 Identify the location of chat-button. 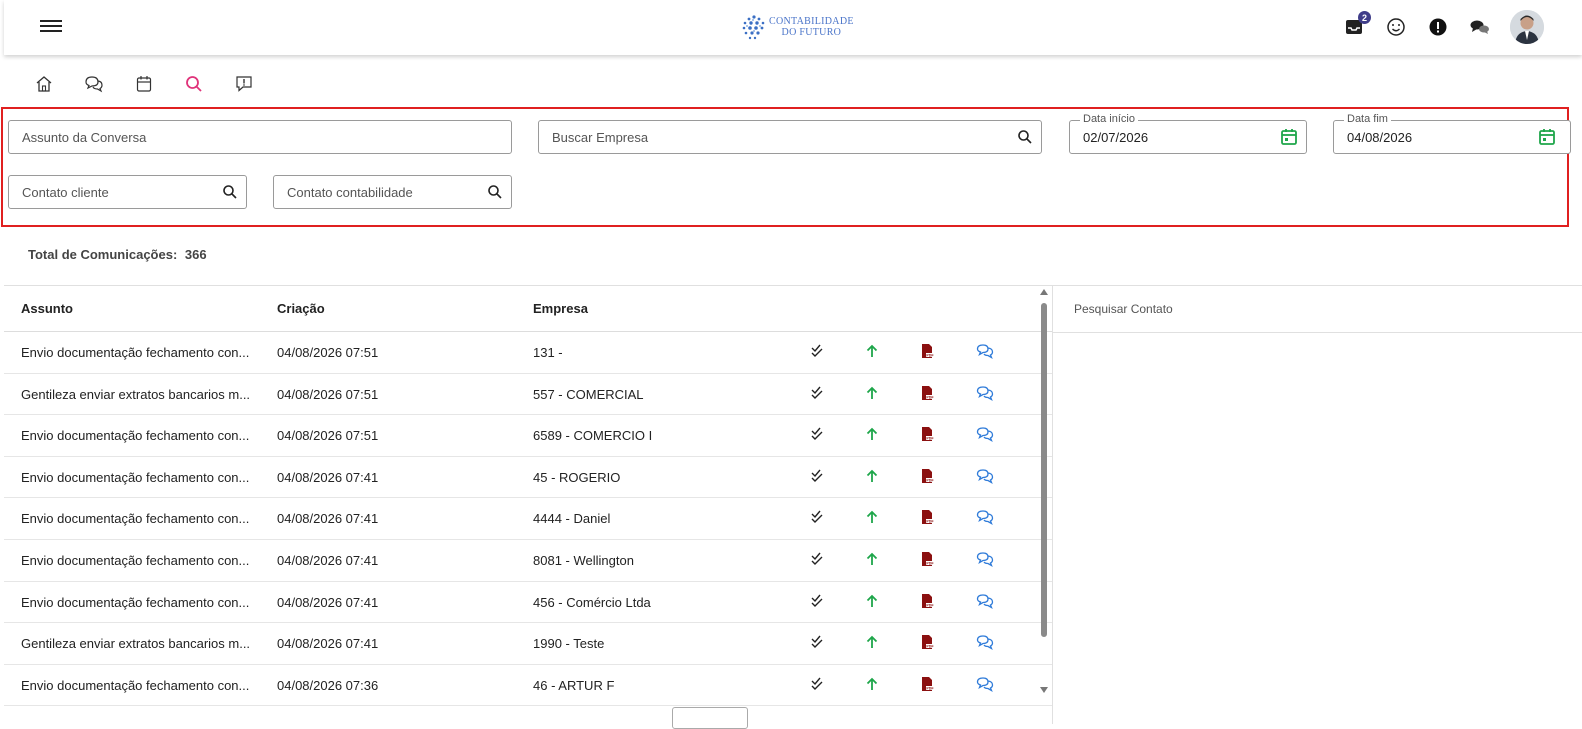
(1480, 27).